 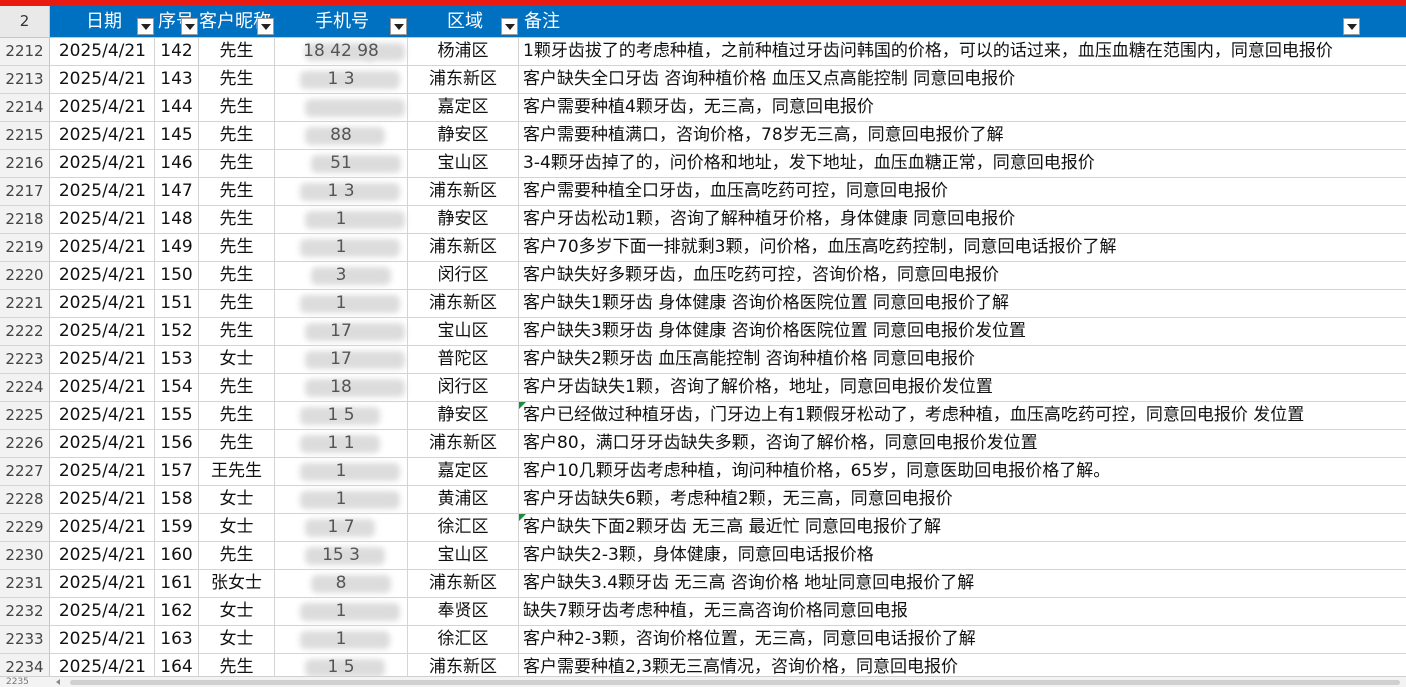 I want to click on cell-note: 客户缺失好多颗牙齿，血压吃药可控，咨询价格，同意回电报价, so click(x=940, y=275).